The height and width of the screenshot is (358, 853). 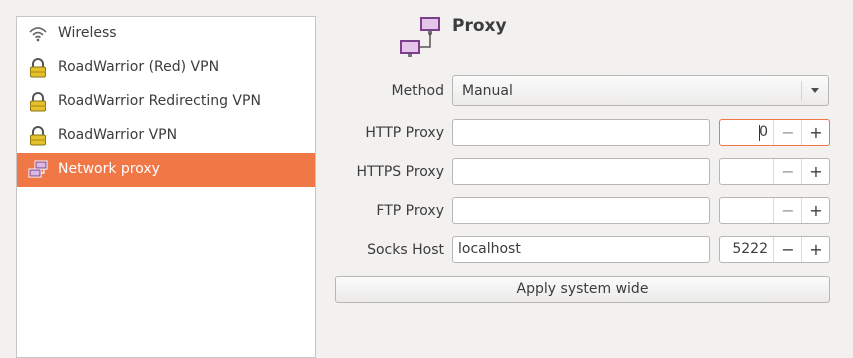 I want to click on socks-host-value: localhost, so click(x=489, y=249).